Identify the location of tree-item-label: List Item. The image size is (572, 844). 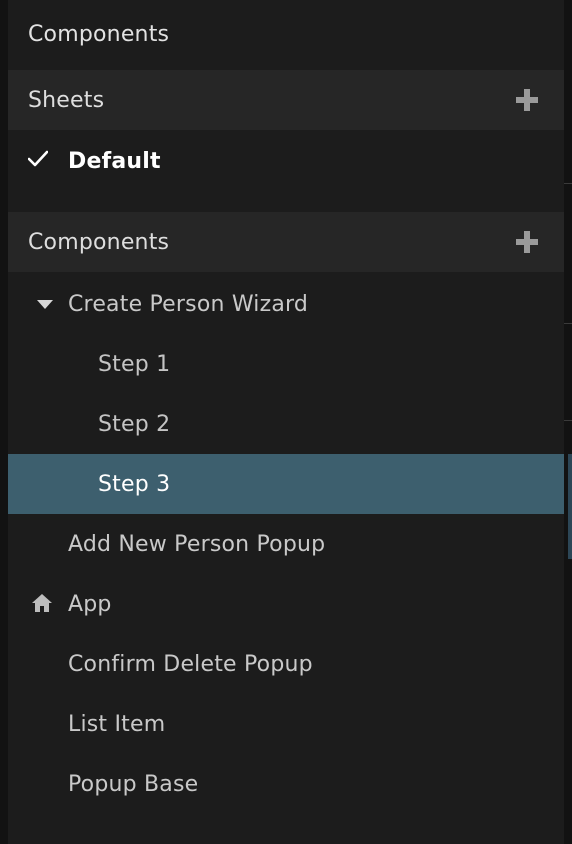
(117, 724).